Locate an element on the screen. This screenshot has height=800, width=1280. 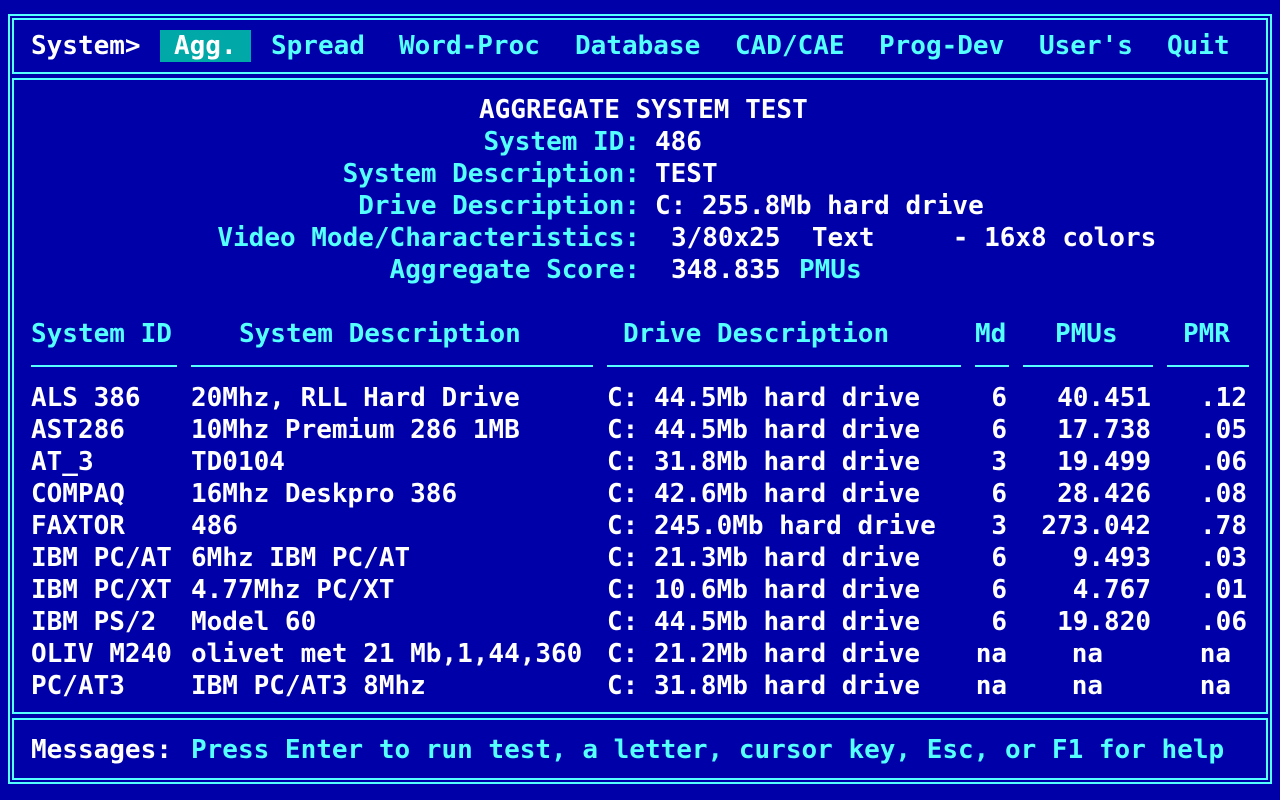
cell-system-description: TD0104 is located at coordinates (238, 462).